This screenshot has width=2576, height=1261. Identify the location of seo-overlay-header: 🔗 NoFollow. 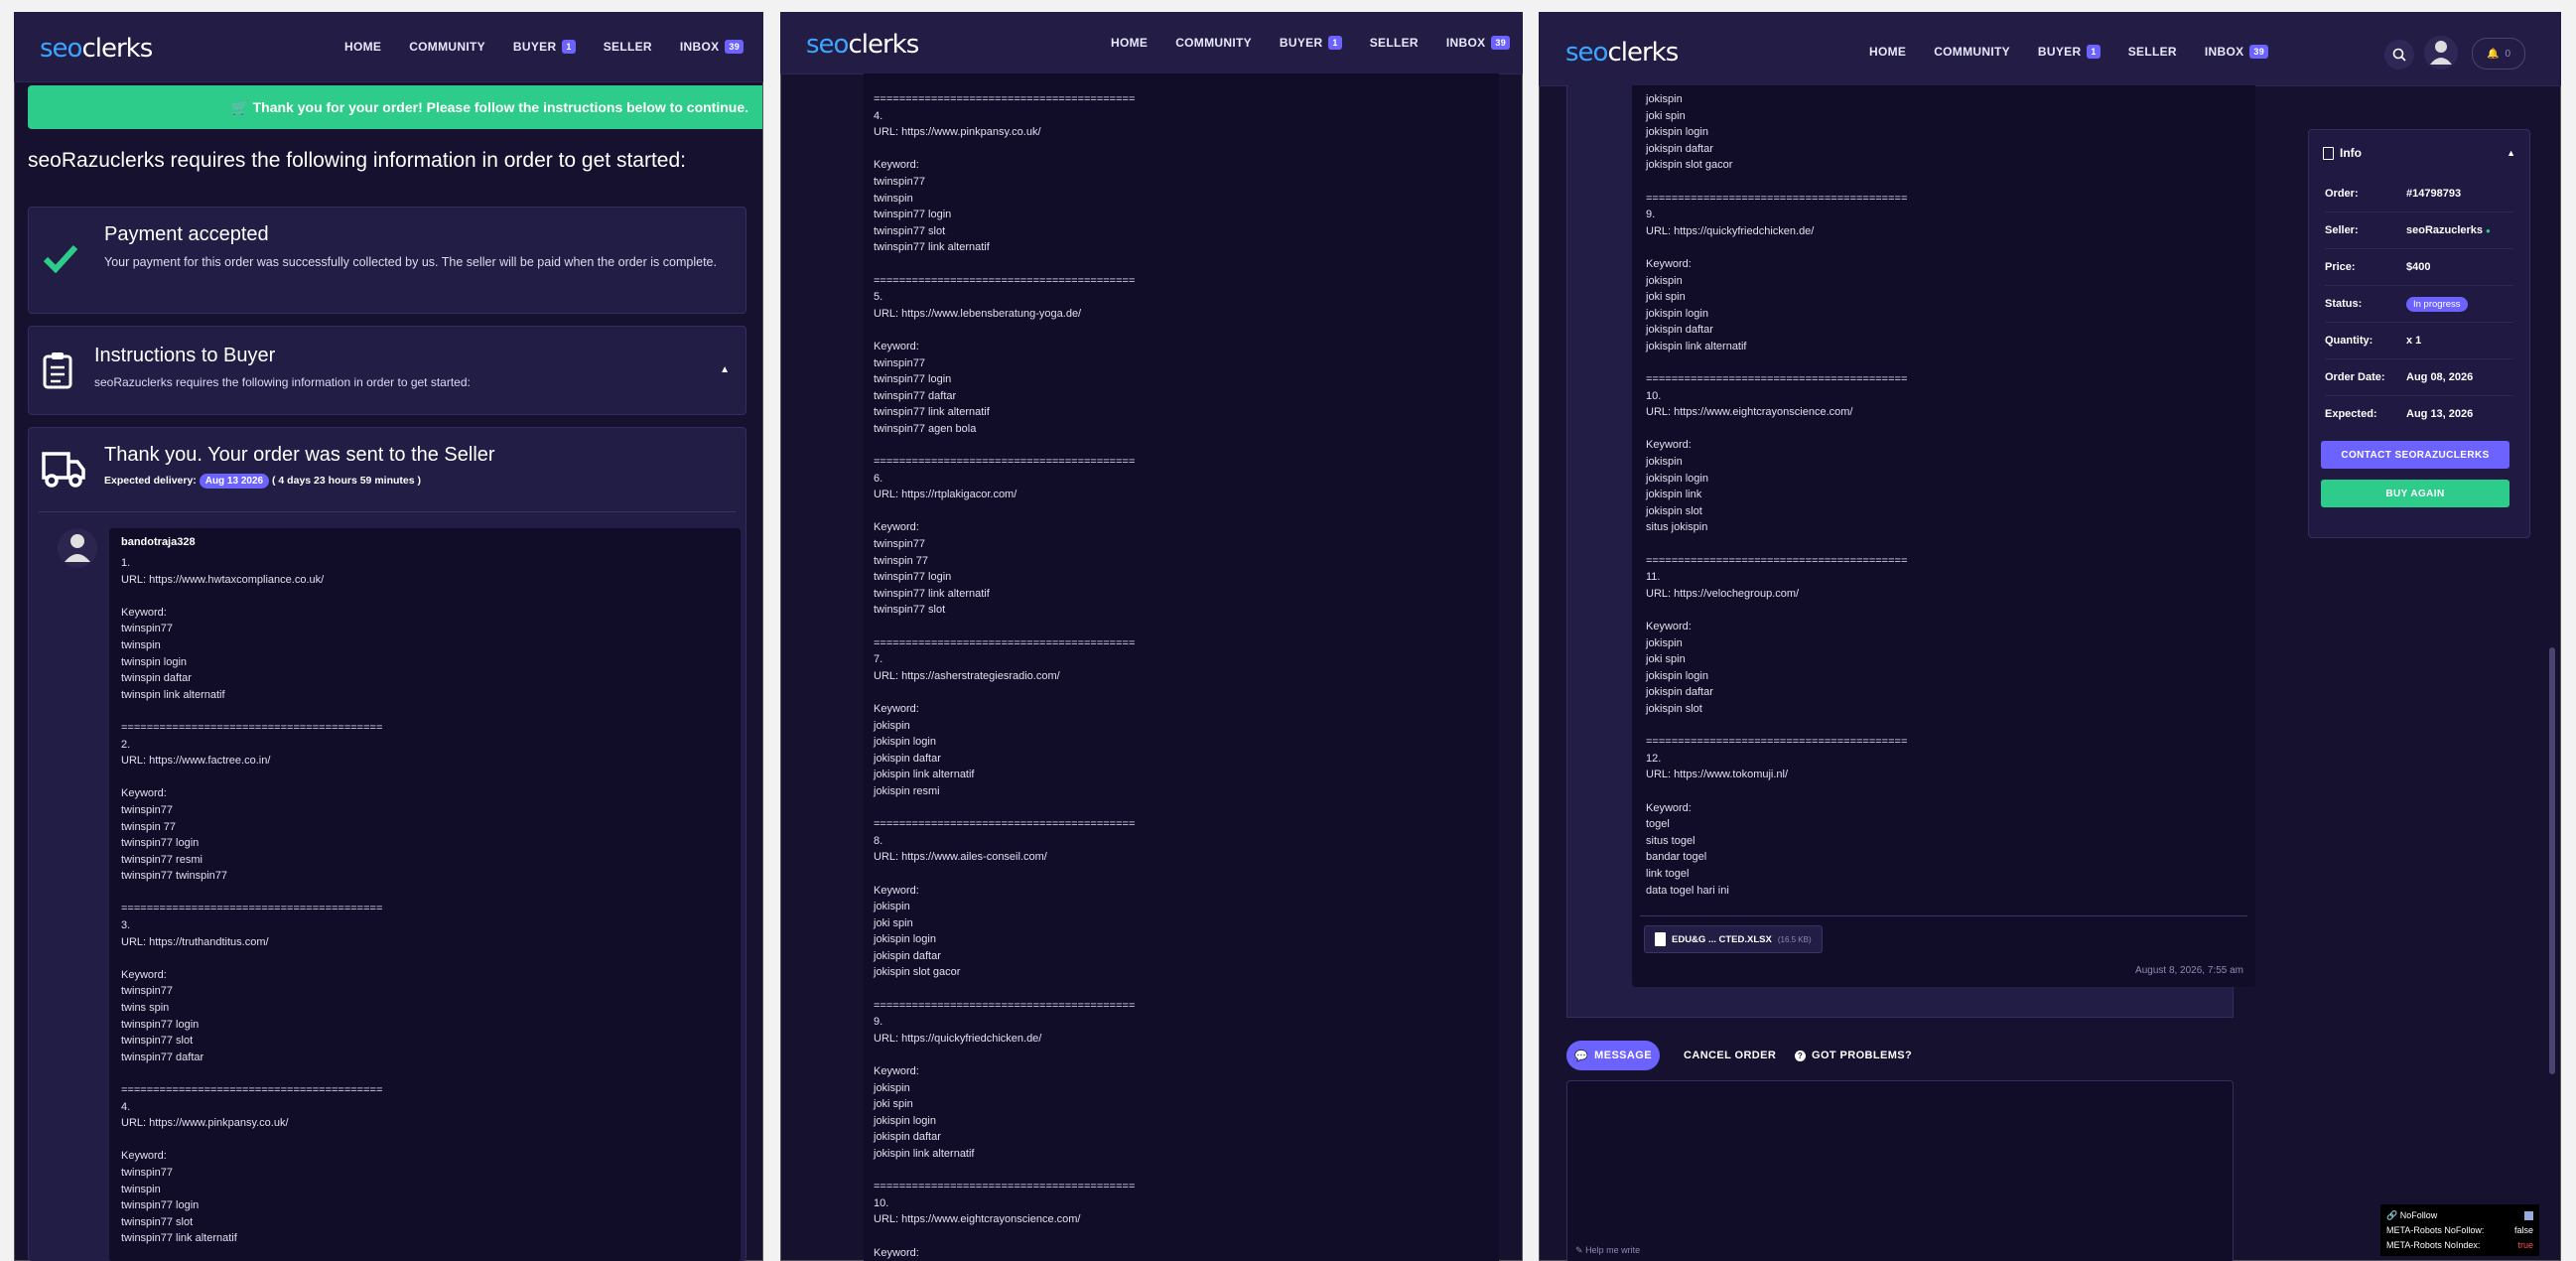
(2459, 1215).